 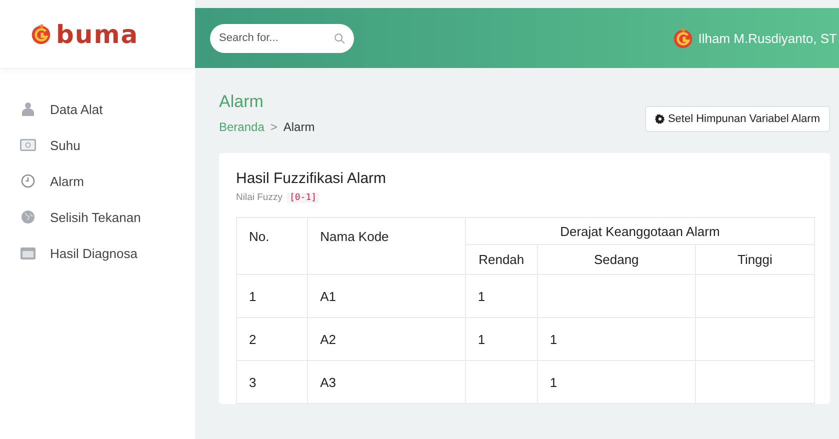 I want to click on table-cell: A1, so click(x=328, y=296).